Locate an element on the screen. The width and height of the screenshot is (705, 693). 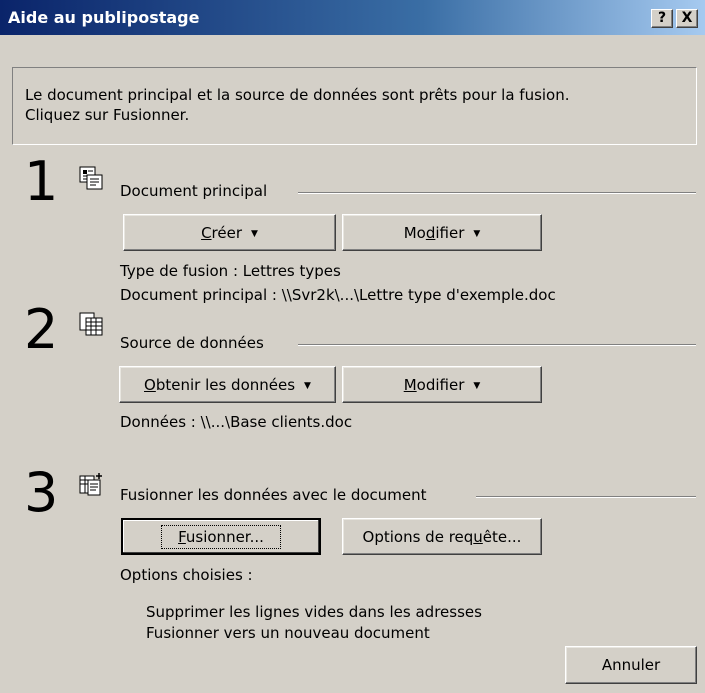
section-label-merge: Fusionner les données avec le document is located at coordinates (273, 495).